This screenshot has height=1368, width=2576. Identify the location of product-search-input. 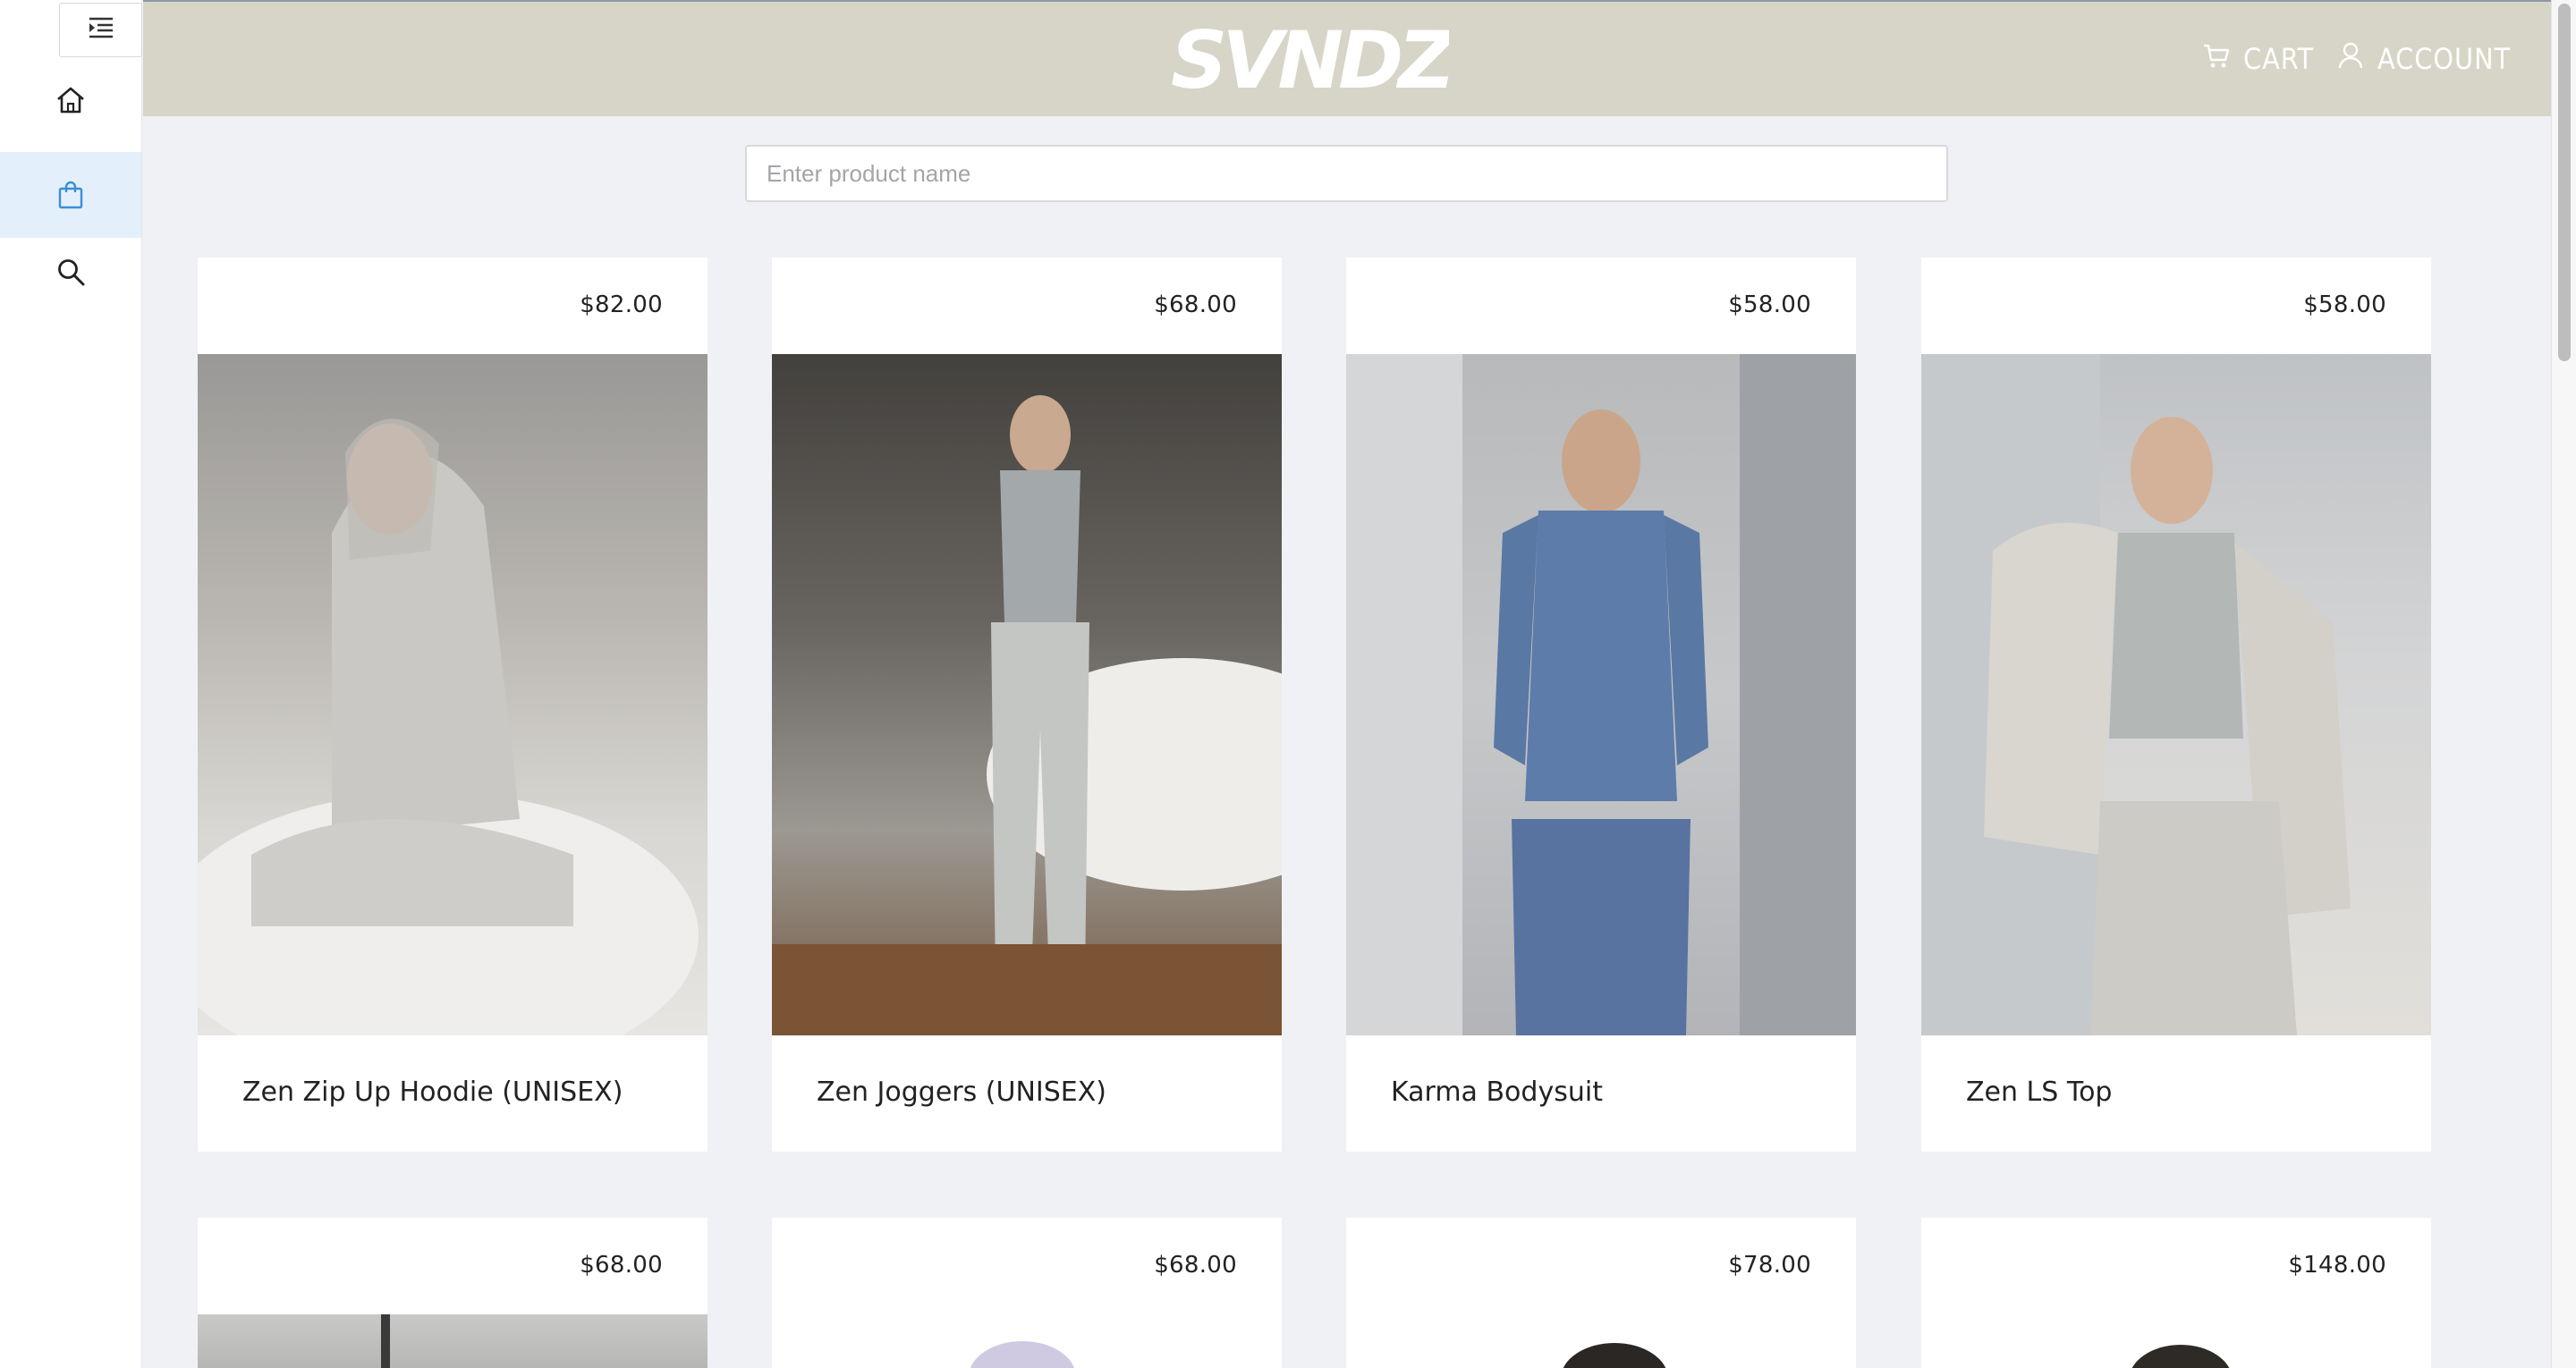
(1346, 174).